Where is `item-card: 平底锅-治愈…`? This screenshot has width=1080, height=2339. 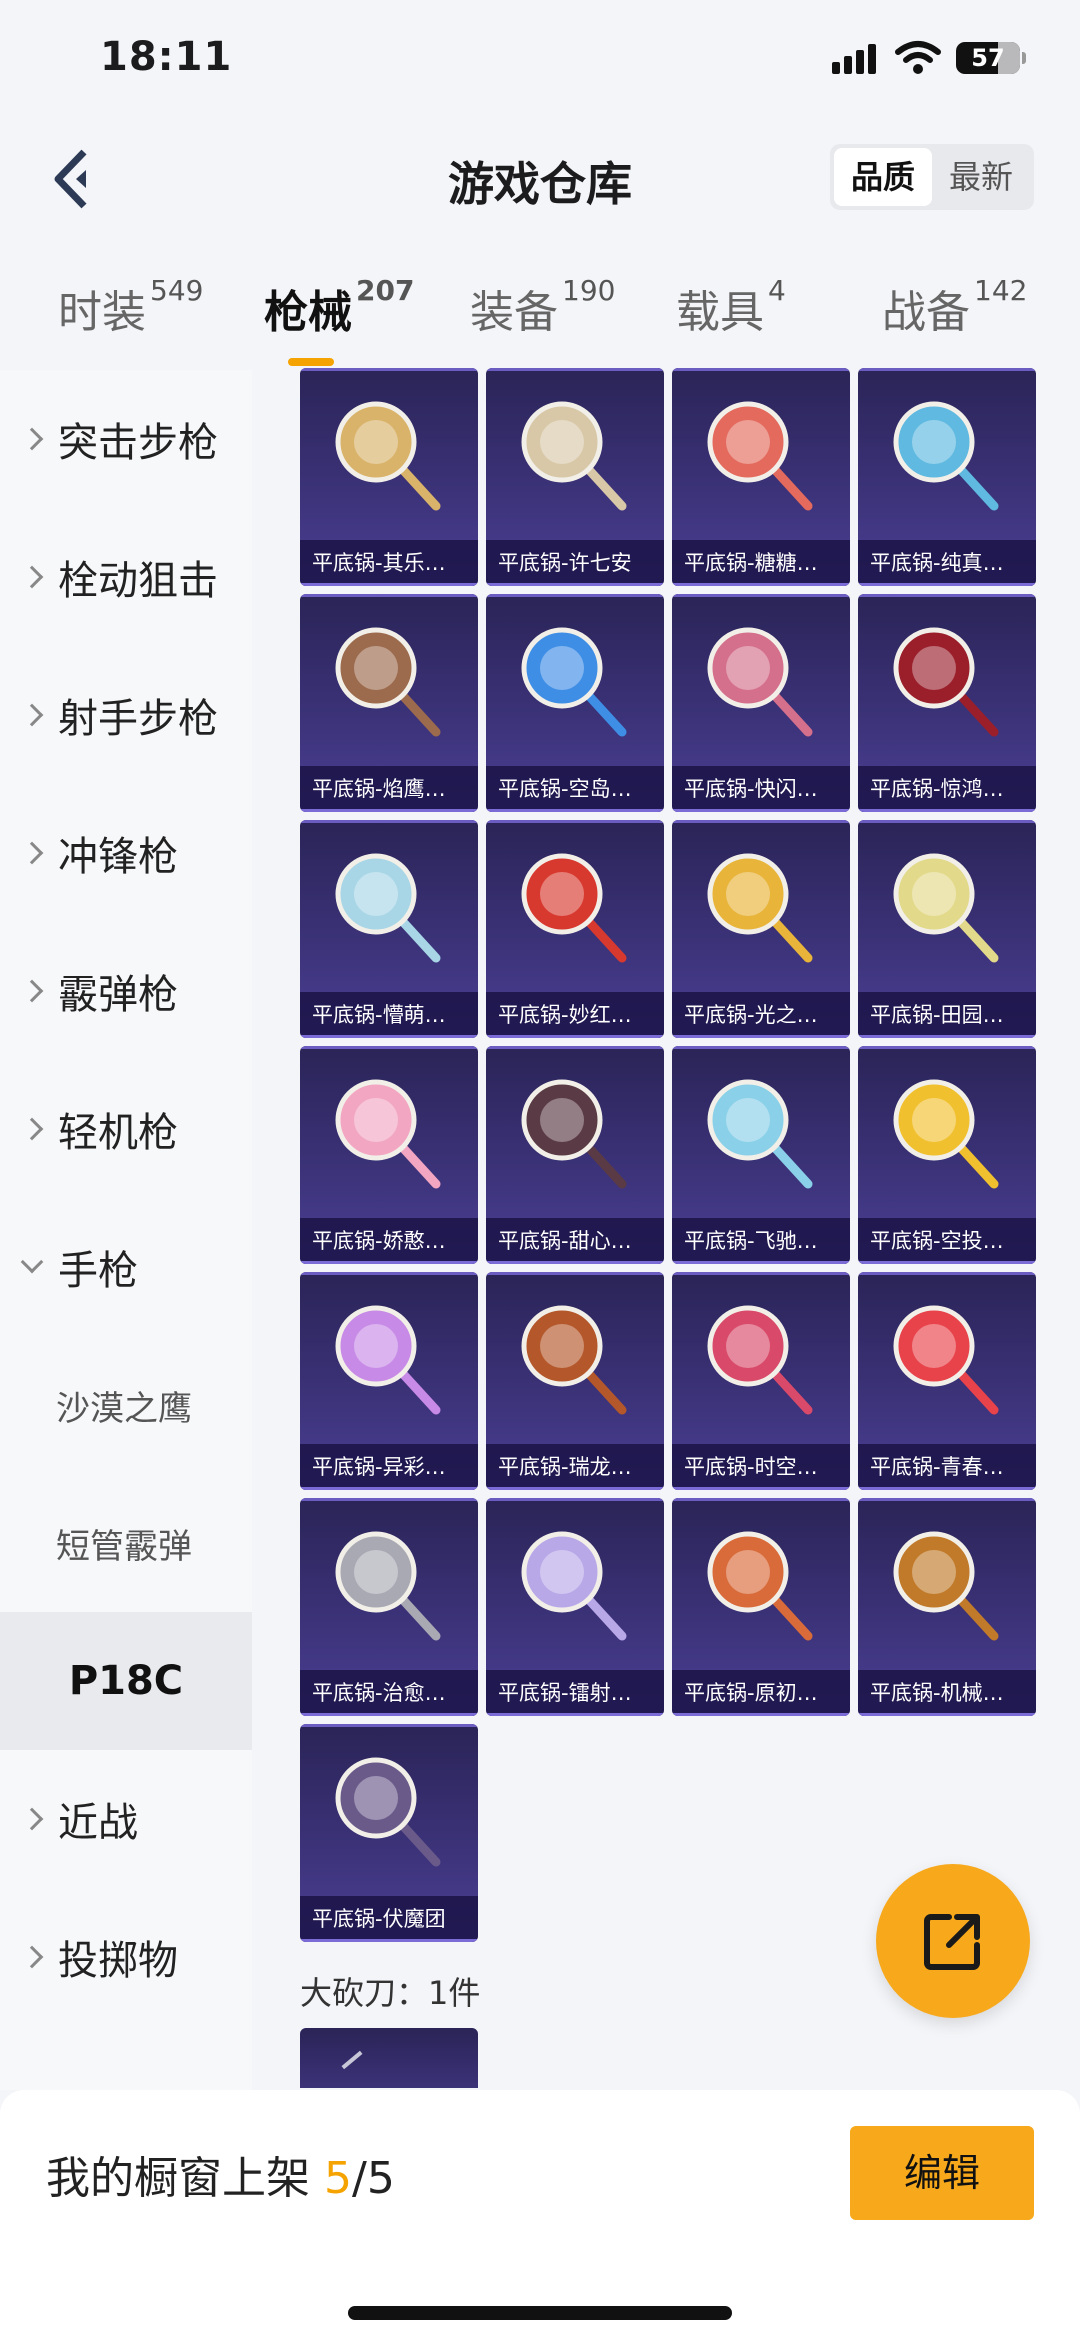 item-card: 平底锅-治愈… is located at coordinates (389, 1607).